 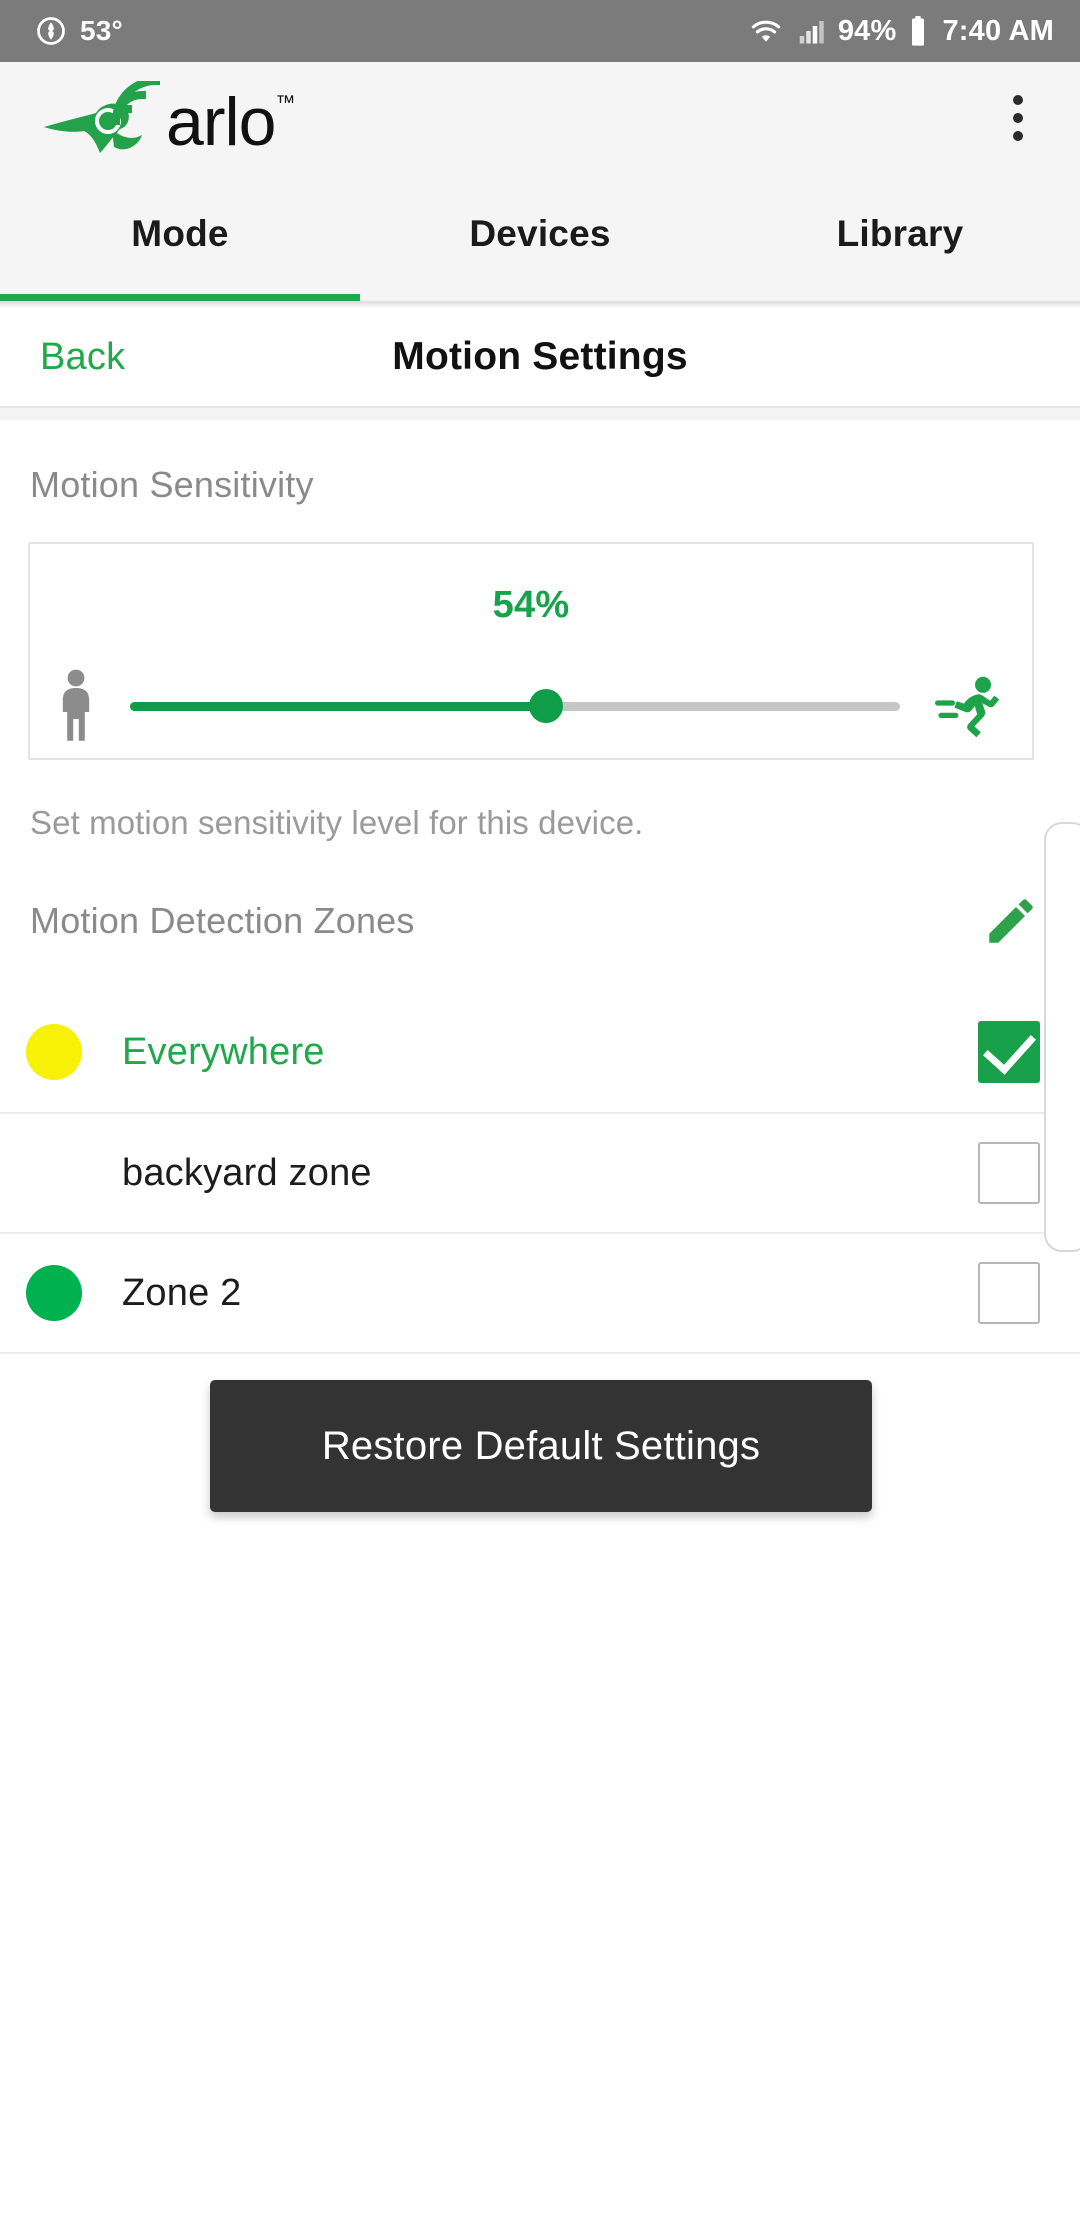 I want to click on cellular-signal-icon, so click(x=811, y=31).